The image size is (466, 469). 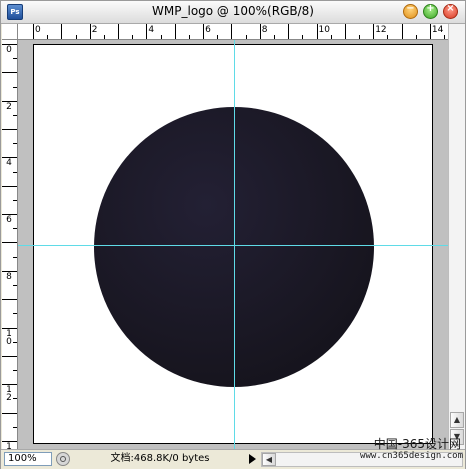 I want to click on navigator-icon, so click(x=63, y=459).